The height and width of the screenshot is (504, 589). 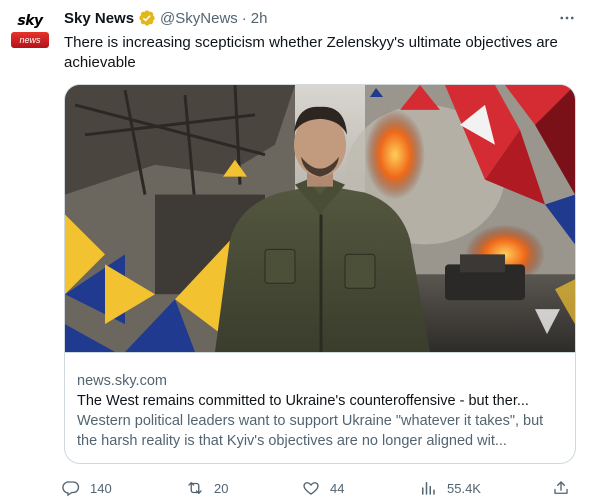 I want to click on heart-icon, so click(x=311, y=488).